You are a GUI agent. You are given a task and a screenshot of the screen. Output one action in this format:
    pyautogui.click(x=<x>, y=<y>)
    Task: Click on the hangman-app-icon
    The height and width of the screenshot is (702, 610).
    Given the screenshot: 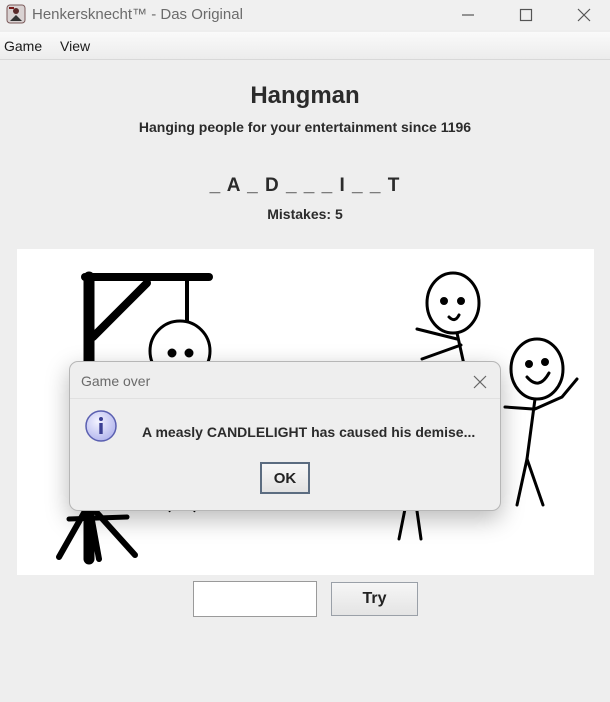 What is the action you would take?
    pyautogui.click(x=16, y=14)
    